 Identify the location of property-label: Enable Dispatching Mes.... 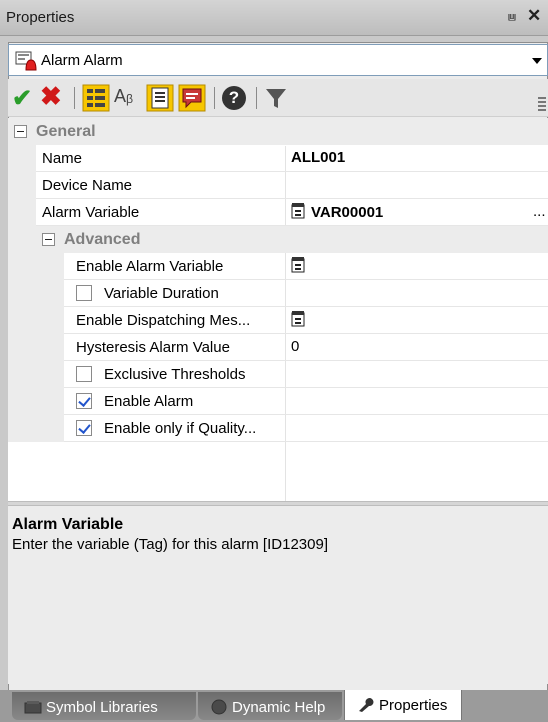
(163, 320).